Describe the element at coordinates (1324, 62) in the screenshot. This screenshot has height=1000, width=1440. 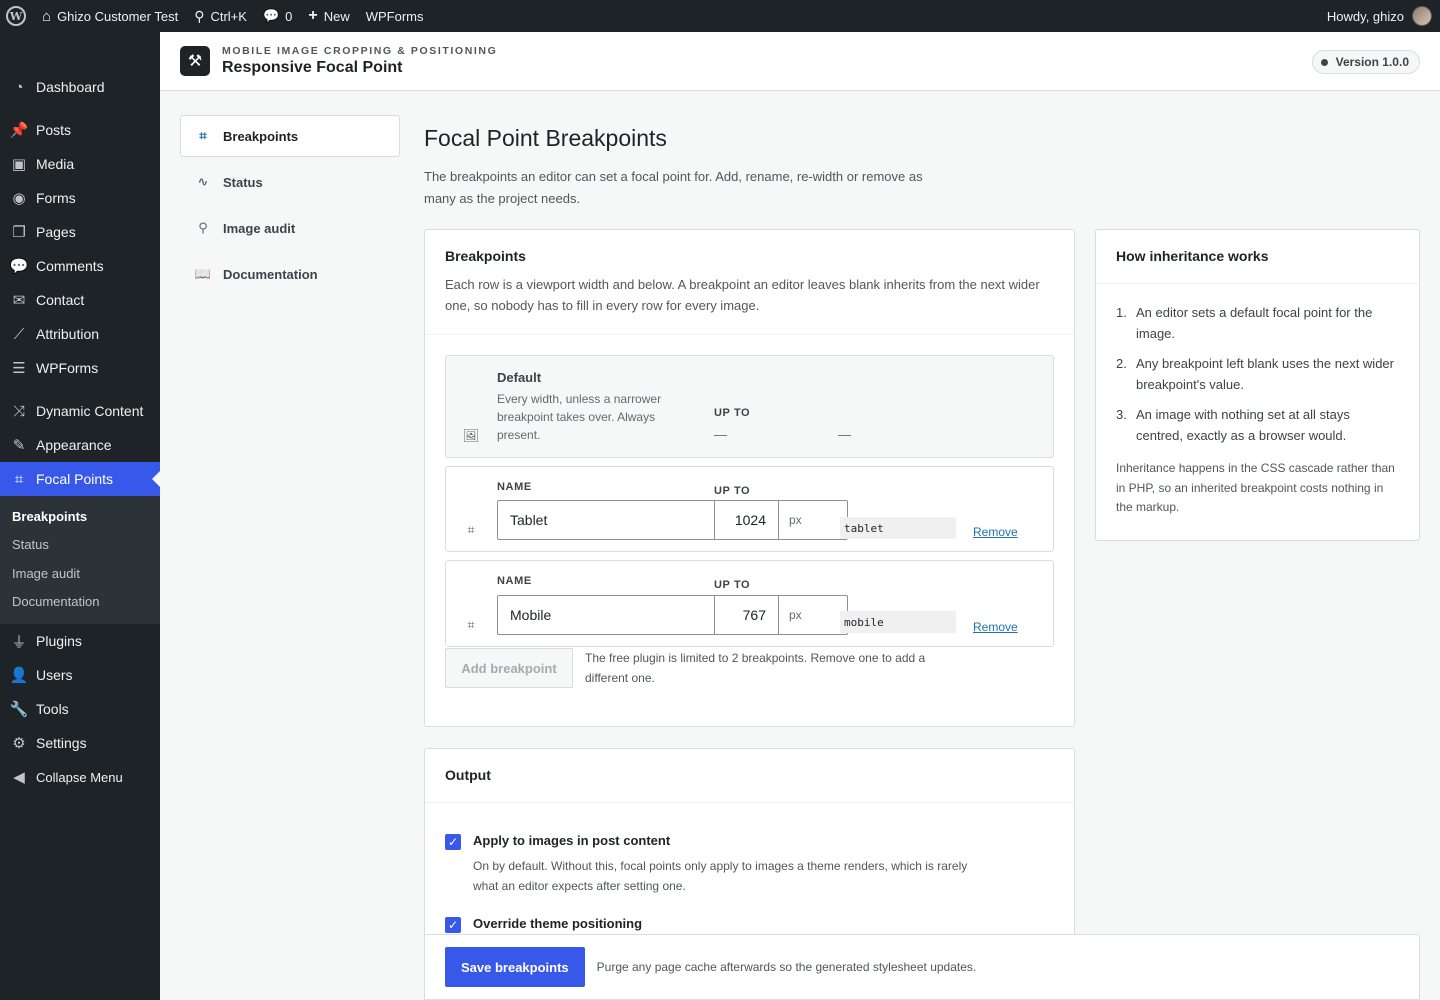
I see `status-dot-icon` at that location.